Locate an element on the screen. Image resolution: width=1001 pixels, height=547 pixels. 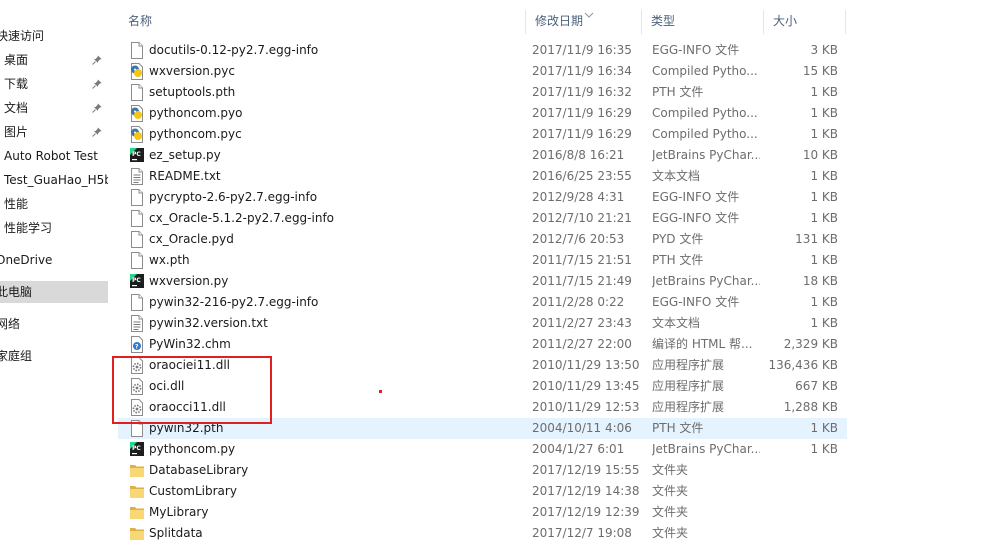
nav-item: 快速访问 is located at coordinates (54, 36).